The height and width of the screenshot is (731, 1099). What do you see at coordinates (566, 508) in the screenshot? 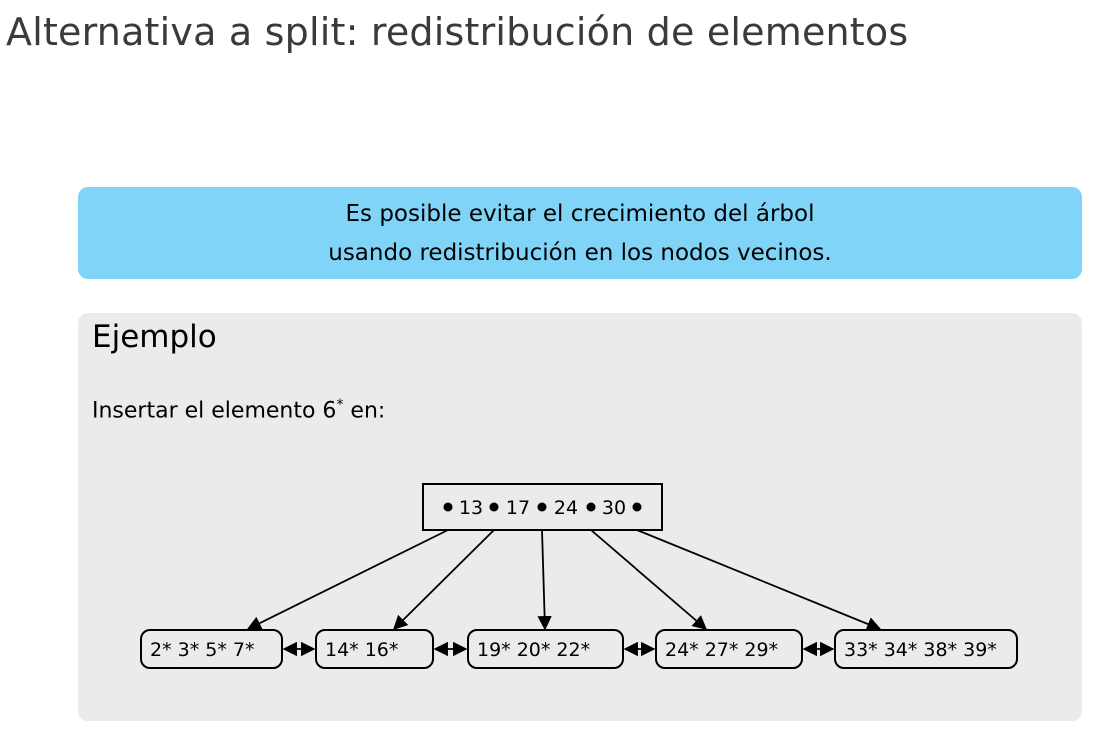
I see `root-key: 24` at bounding box center [566, 508].